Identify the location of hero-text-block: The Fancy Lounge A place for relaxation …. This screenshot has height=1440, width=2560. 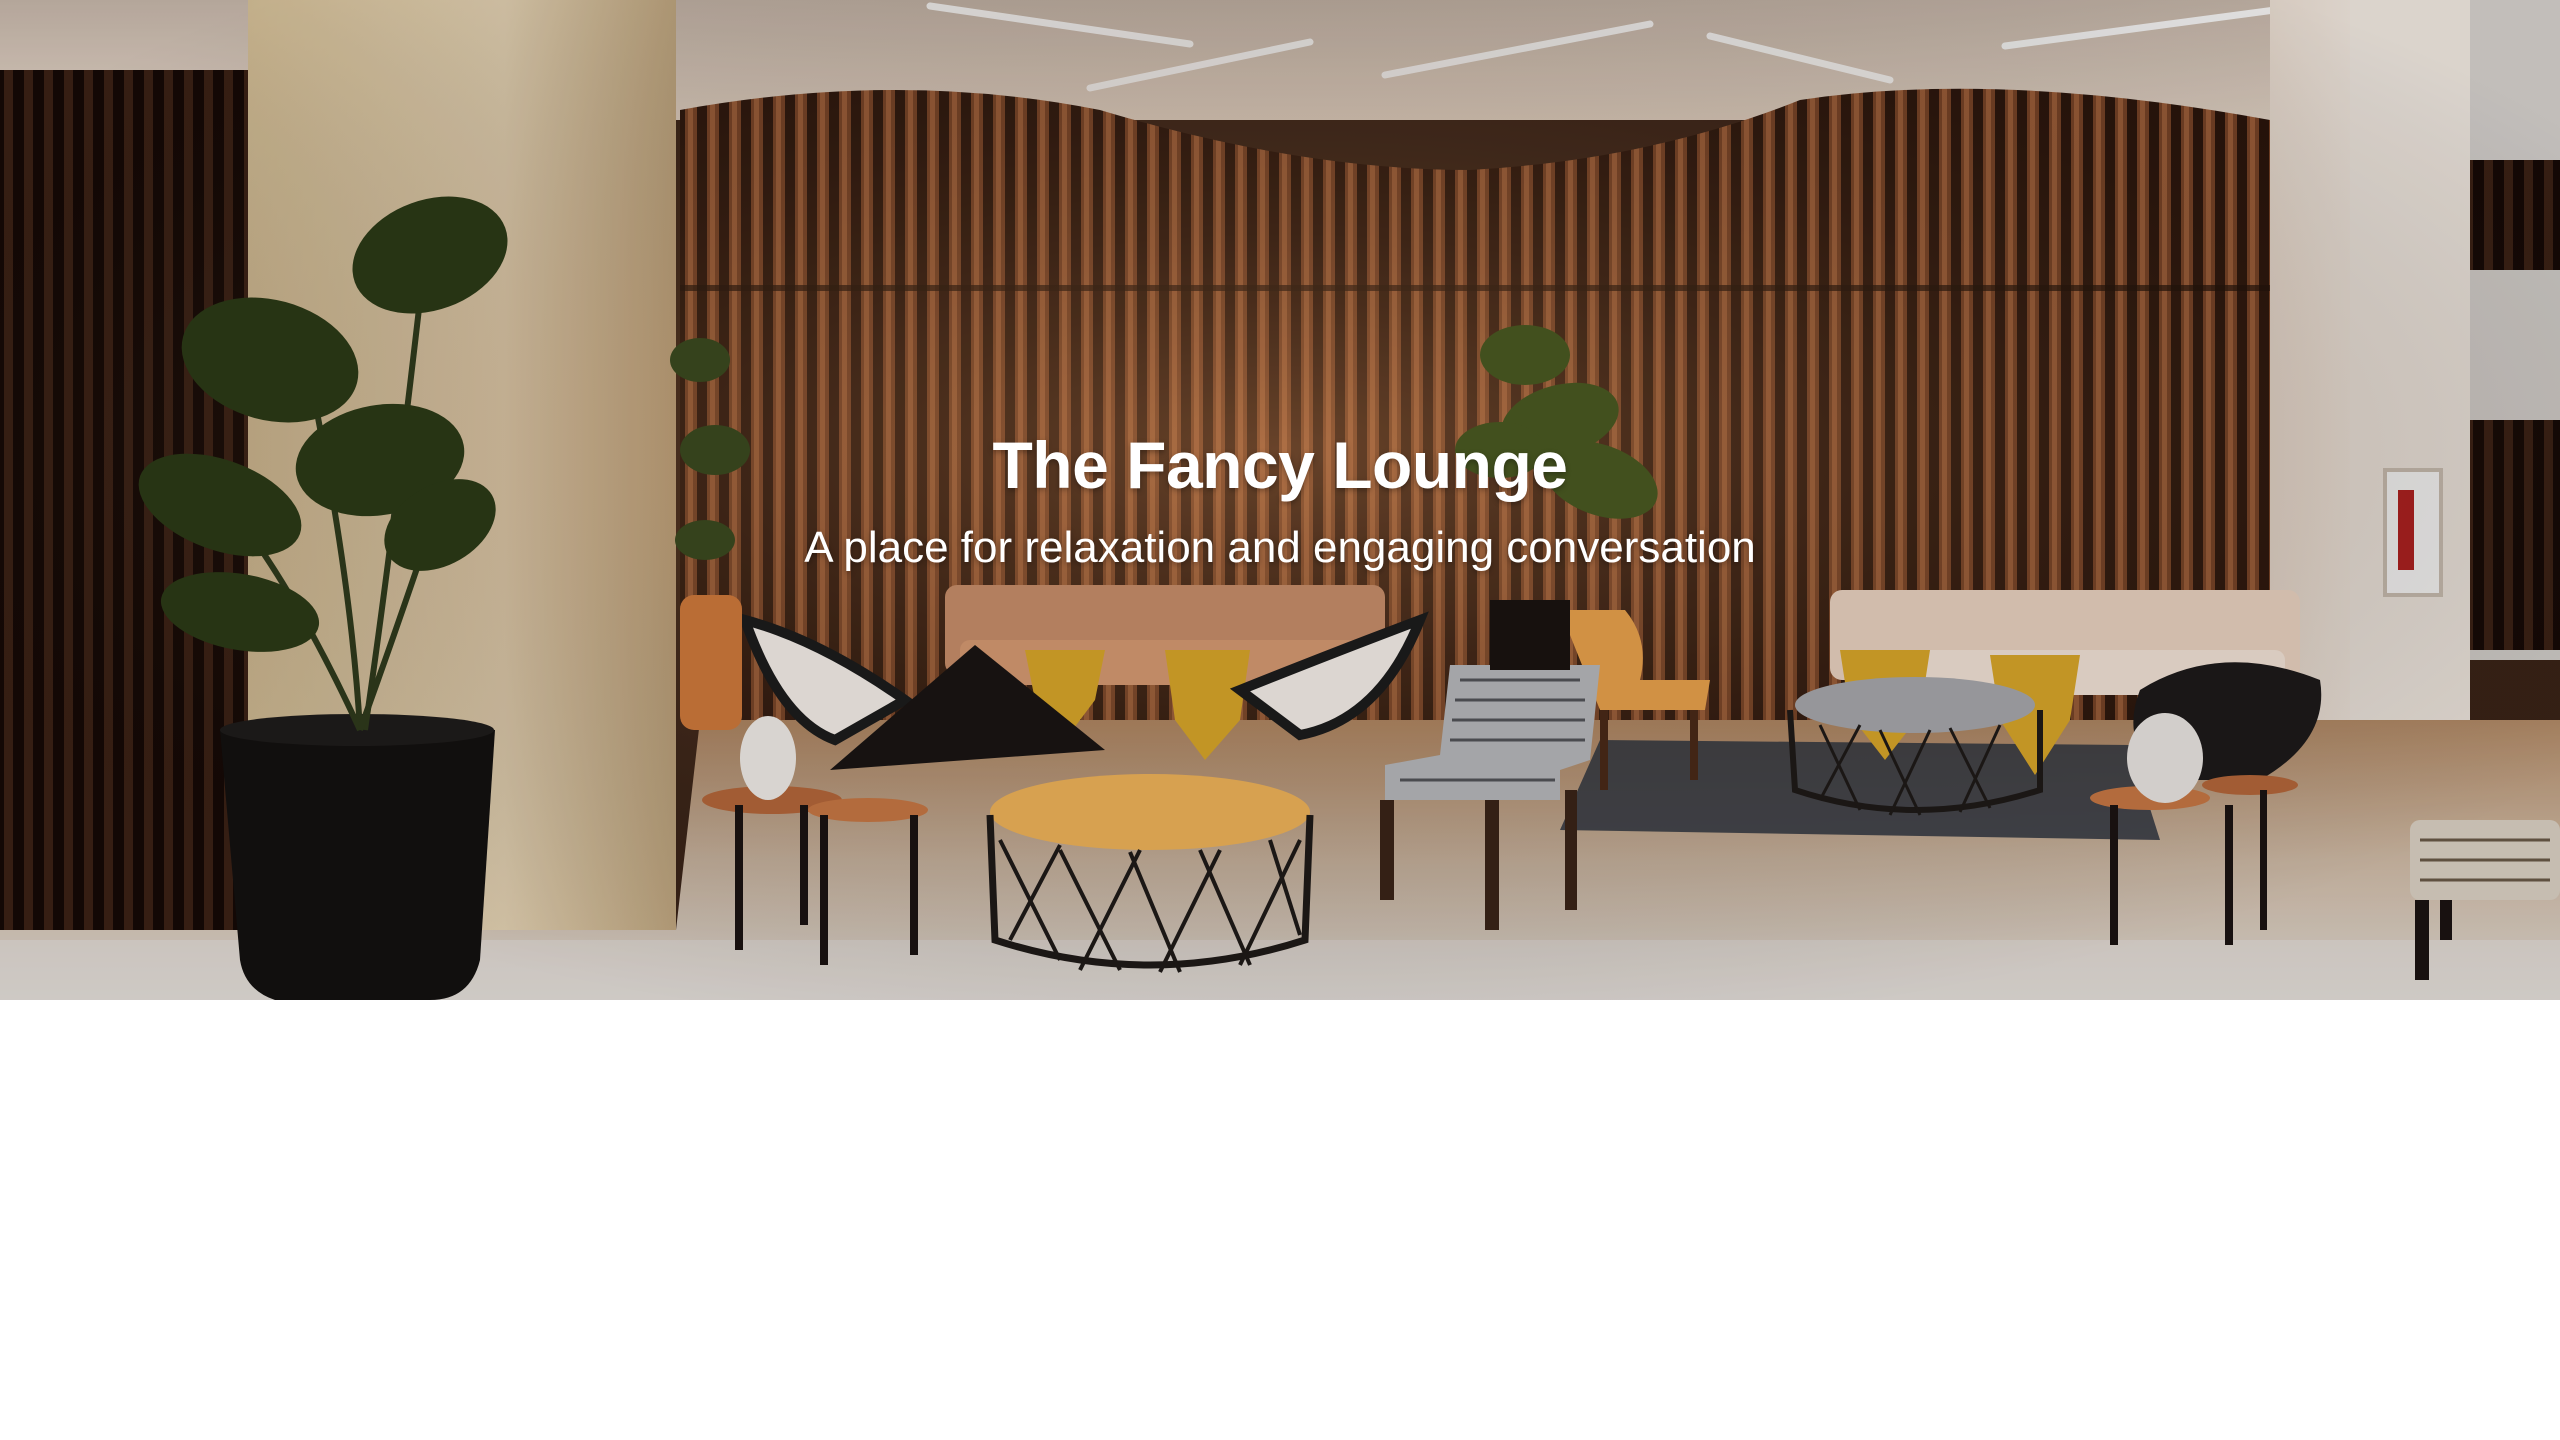
(1280, 499).